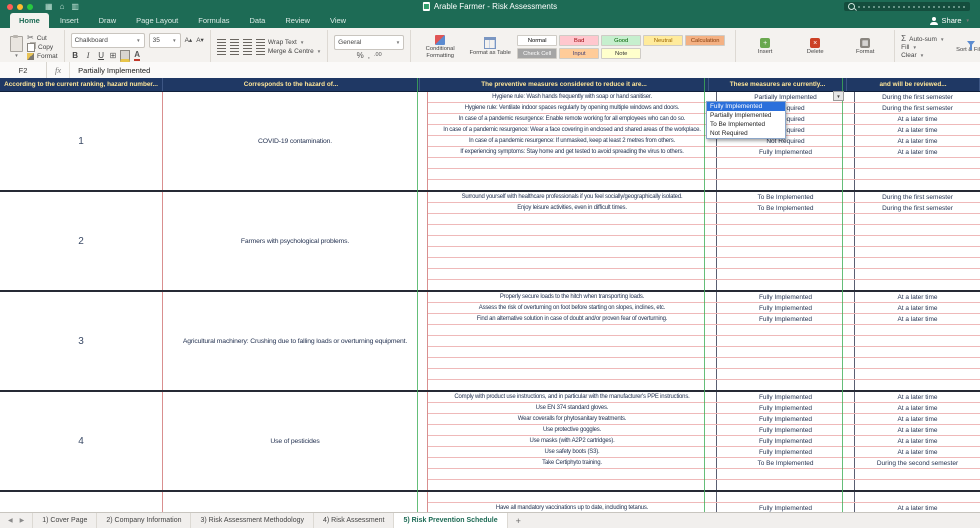  What do you see at coordinates (838, 96) in the screenshot?
I see `cell-dropdown-arrow: ▼` at bounding box center [838, 96].